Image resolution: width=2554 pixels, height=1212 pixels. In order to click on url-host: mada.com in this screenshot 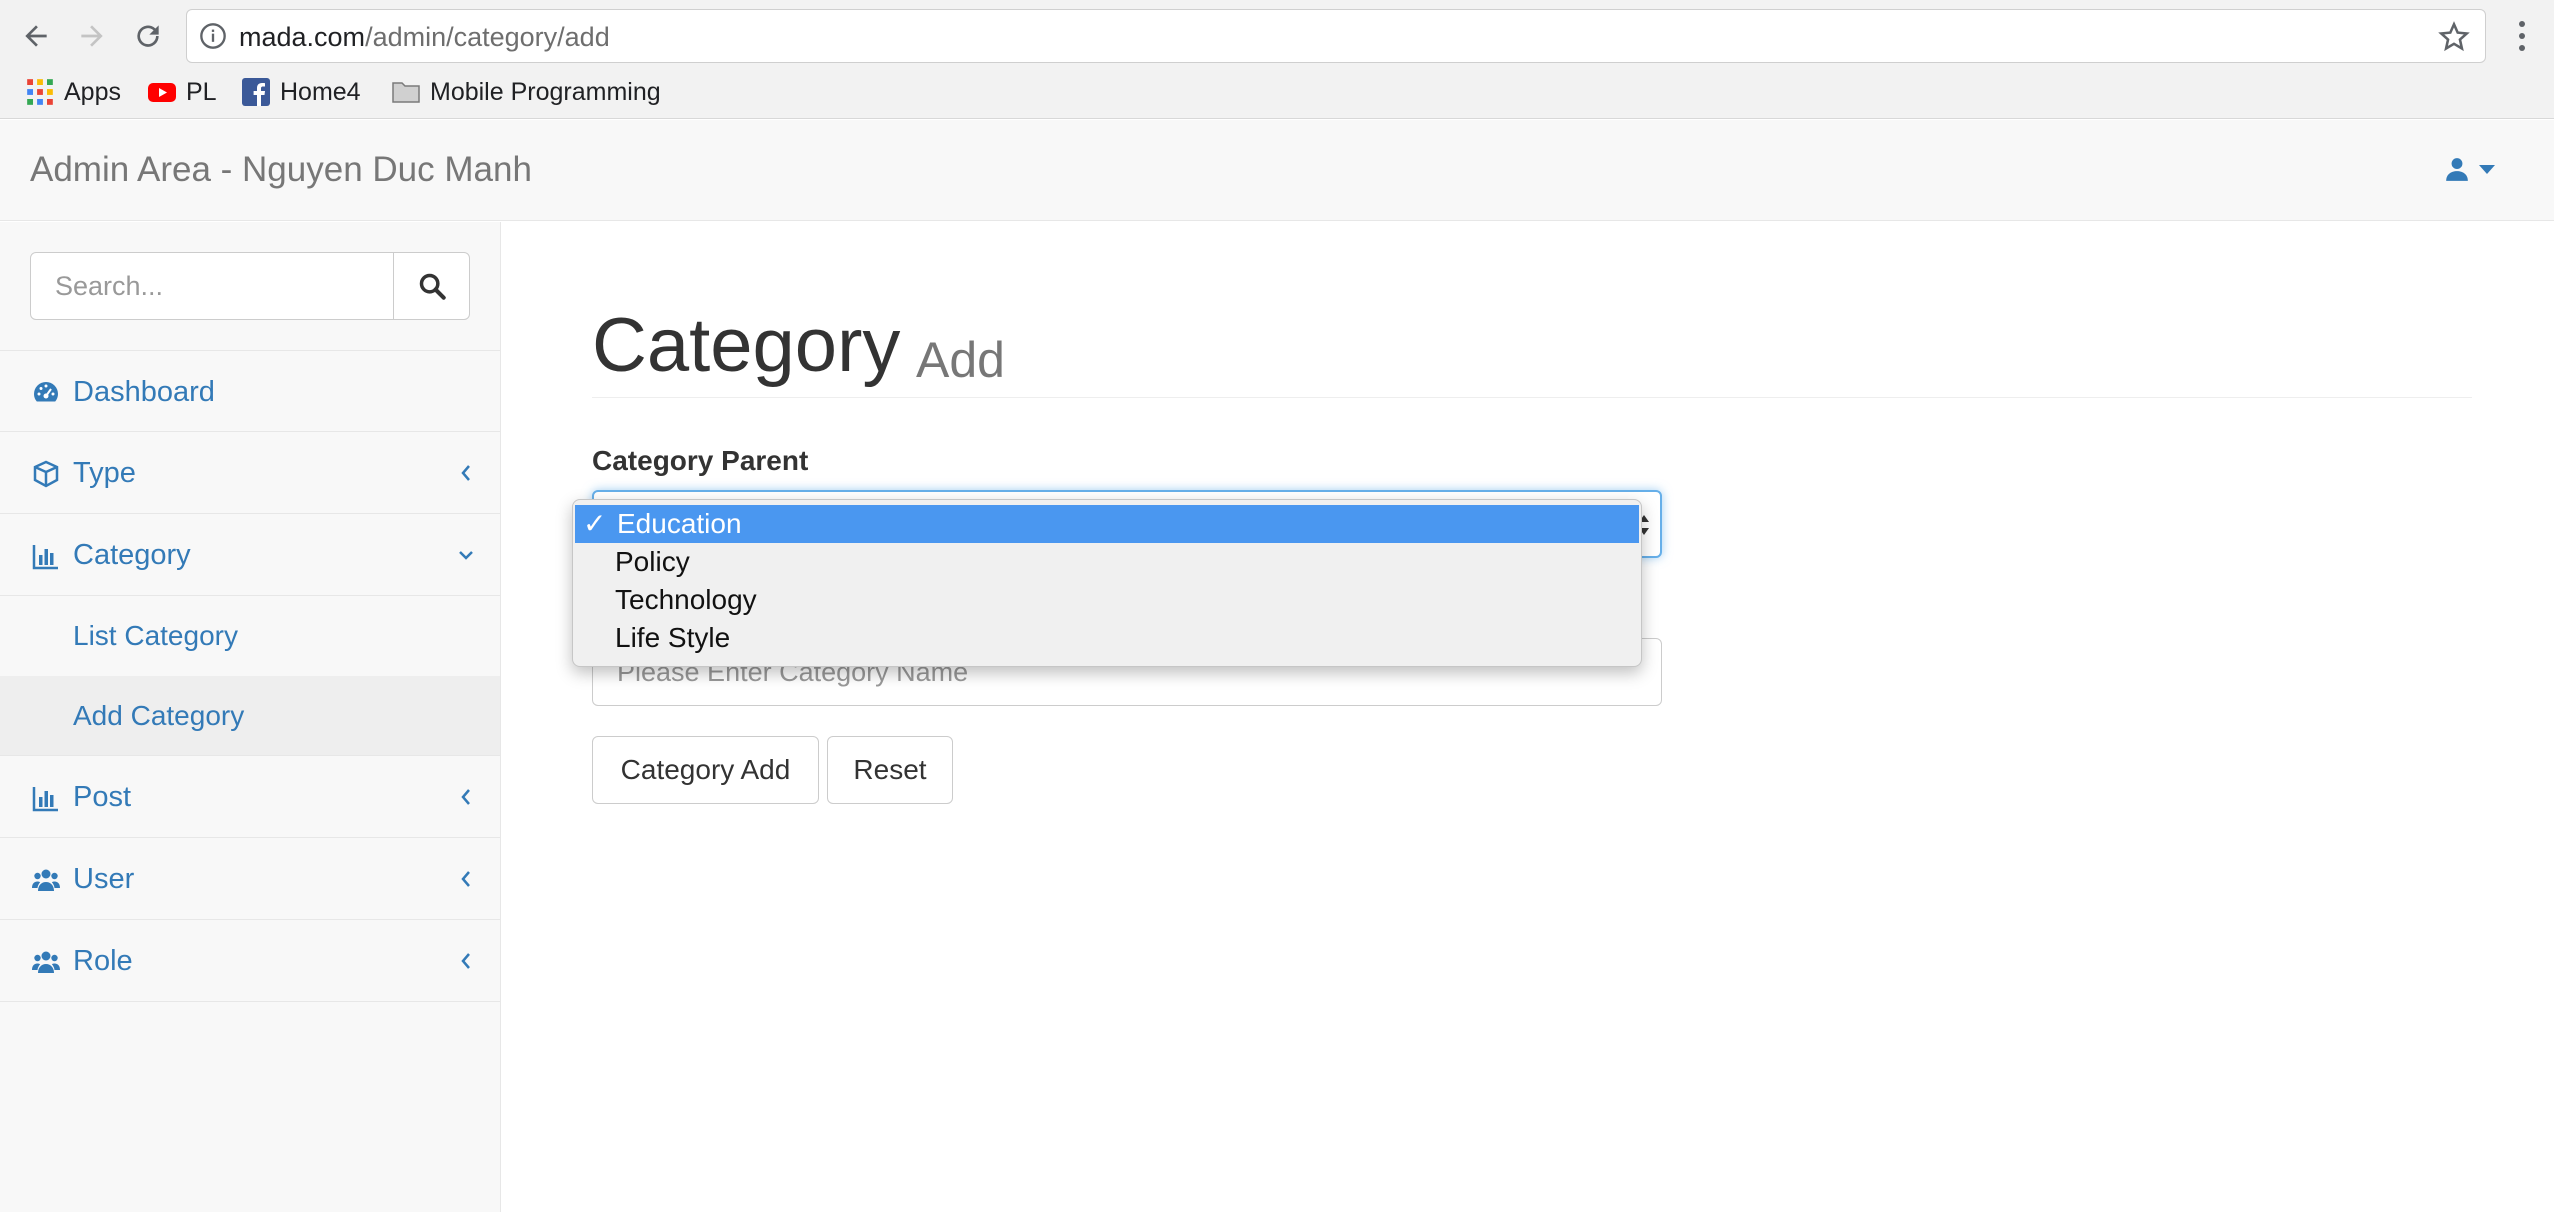, I will do `click(302, 37)`.